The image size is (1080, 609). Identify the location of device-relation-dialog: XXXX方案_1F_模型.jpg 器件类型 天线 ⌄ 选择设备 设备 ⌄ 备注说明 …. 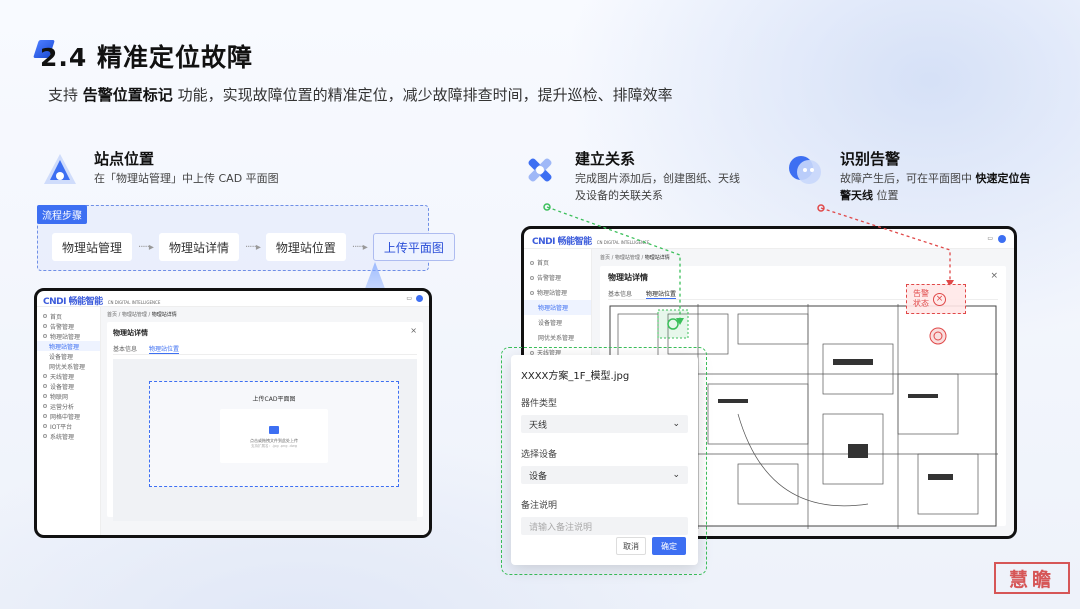
(604, 460).